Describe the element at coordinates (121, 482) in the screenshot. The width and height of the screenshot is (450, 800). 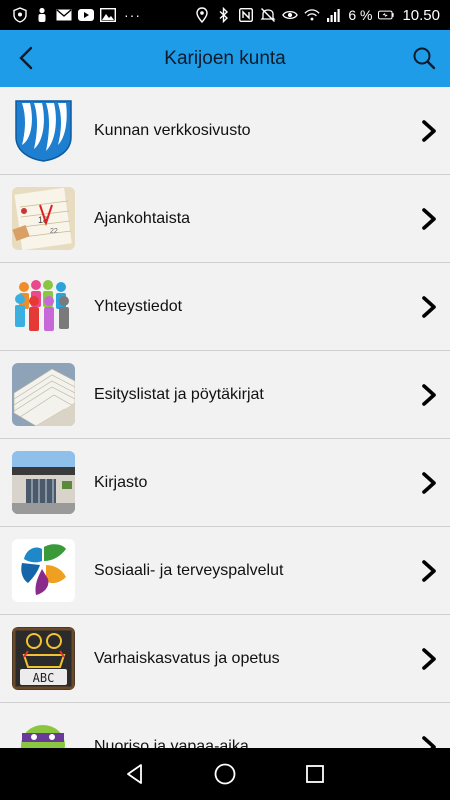
I see `list-item-label: Kirjasto` at that location.